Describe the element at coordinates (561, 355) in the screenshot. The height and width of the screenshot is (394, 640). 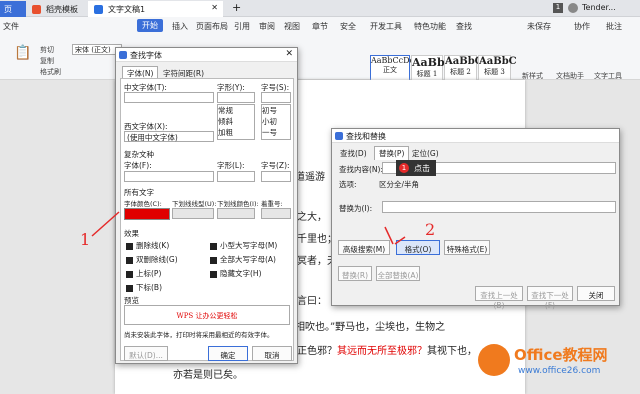
I see `watermark-brand: Office教程网` at that location.